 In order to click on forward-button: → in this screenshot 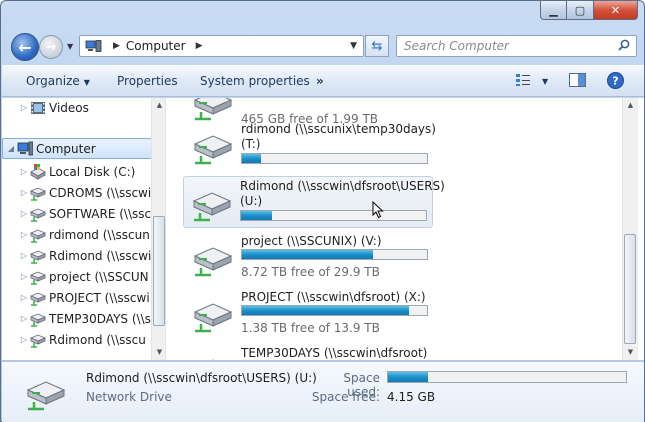, I will do `click(51, 47)`.